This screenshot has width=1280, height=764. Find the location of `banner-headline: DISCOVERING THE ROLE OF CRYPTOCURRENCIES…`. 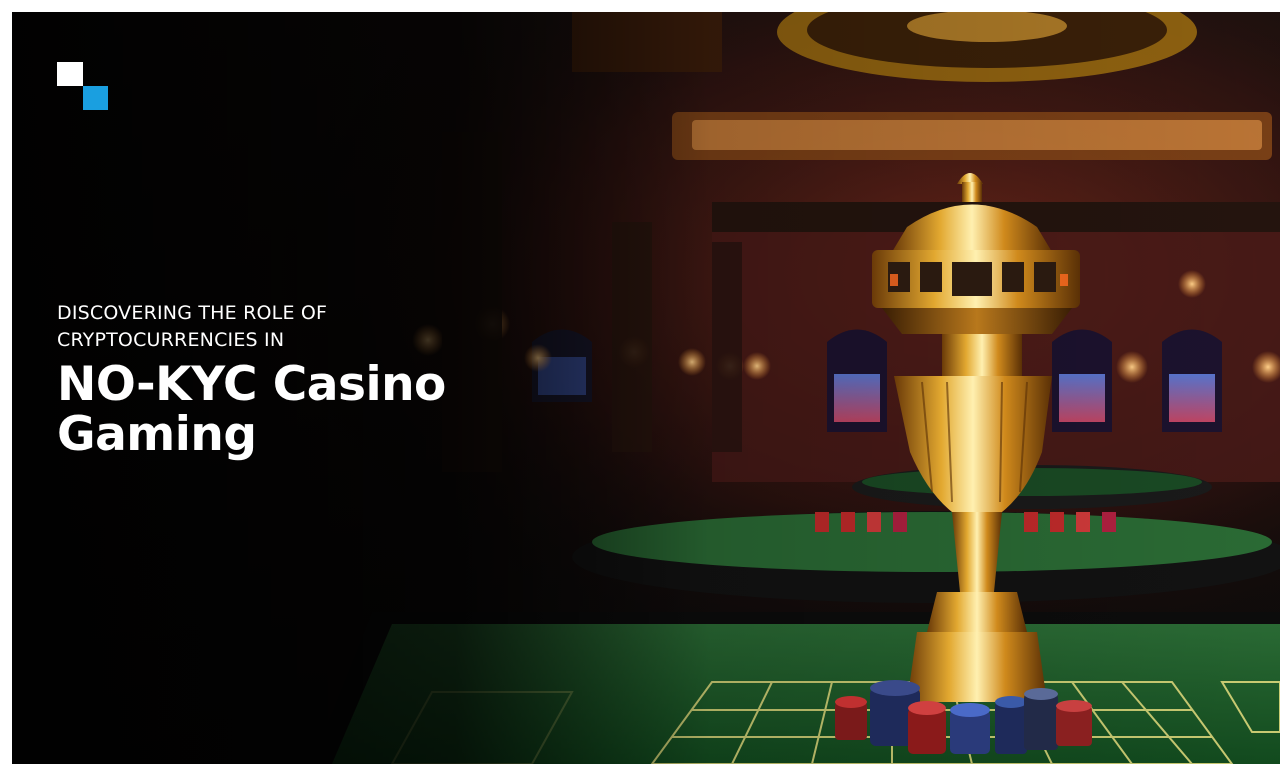

banner-headline: DISCOVERING THE ROLE OF CRYPTOCURRENCIES… is located at coordinates (287, 380).